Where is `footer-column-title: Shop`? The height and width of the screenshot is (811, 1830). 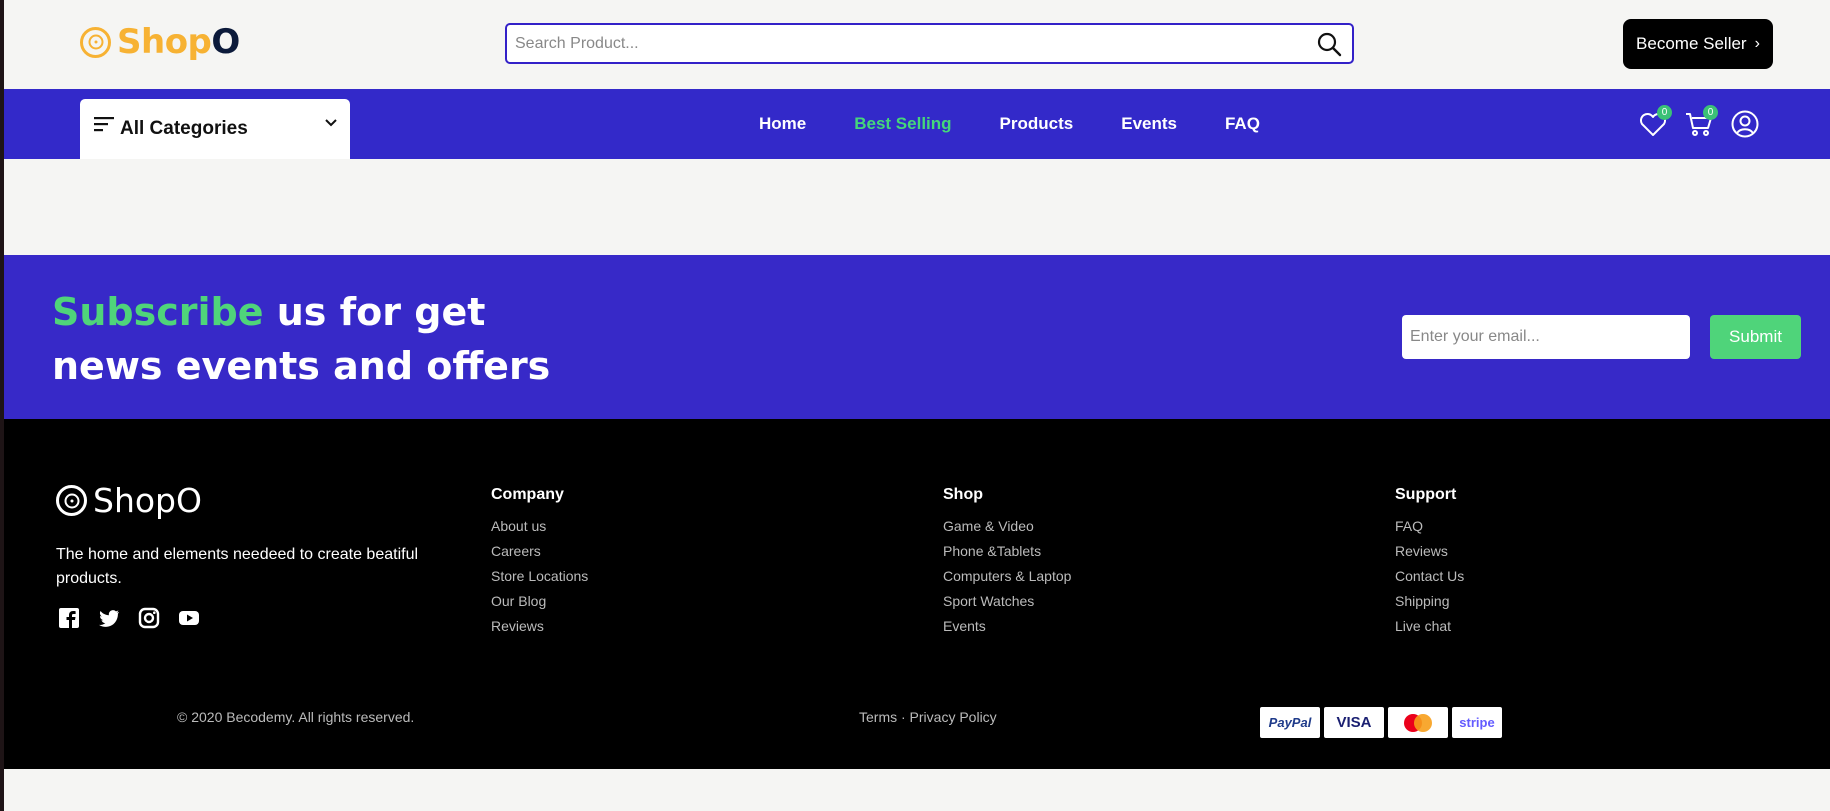 footer-column-title: Shop is located at coordinates (963, 494).